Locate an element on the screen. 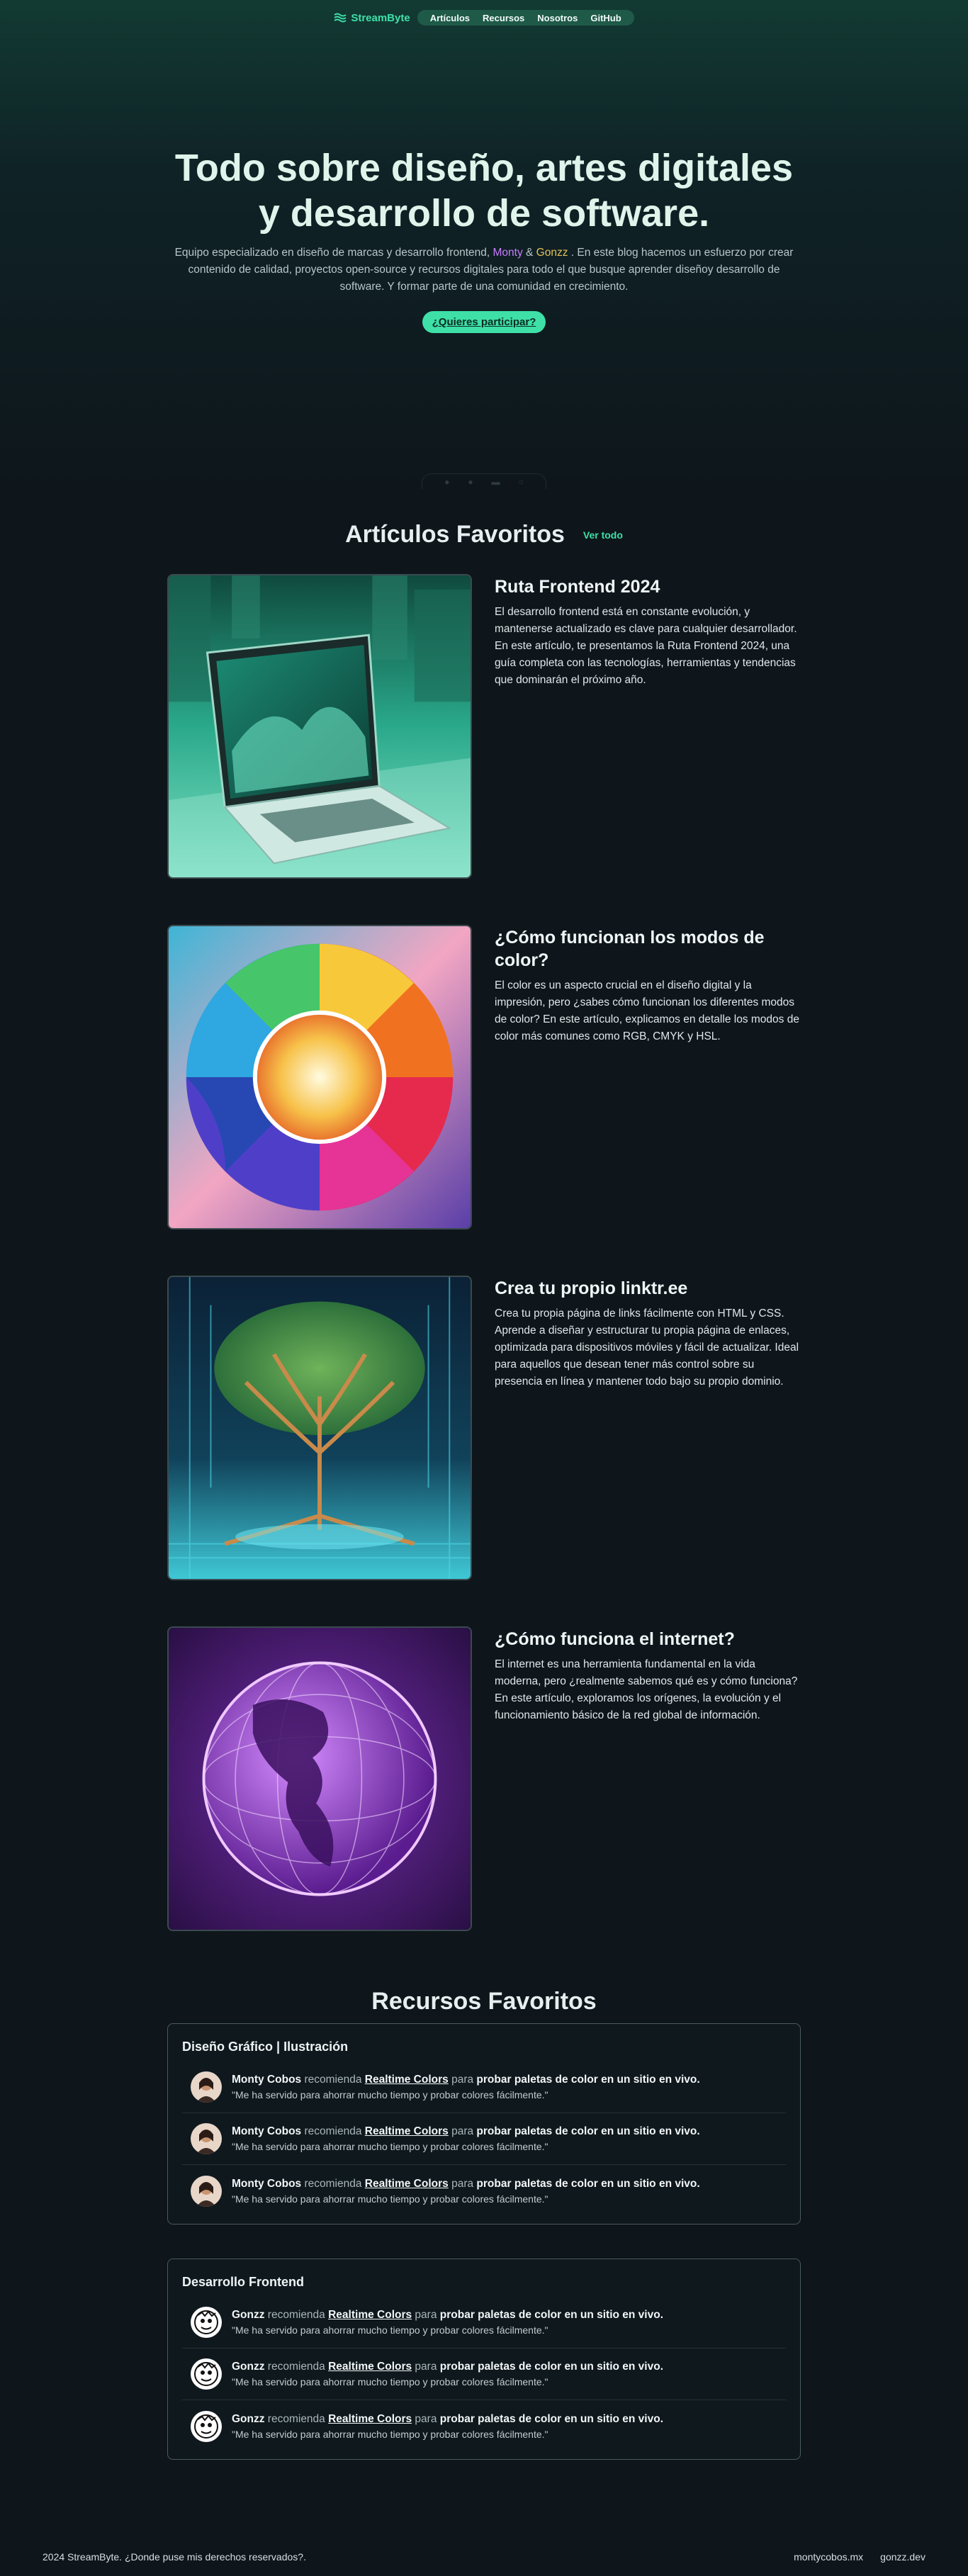  resource-group-title: Desarrollo Frontend is located at coordinates (244, 2282).